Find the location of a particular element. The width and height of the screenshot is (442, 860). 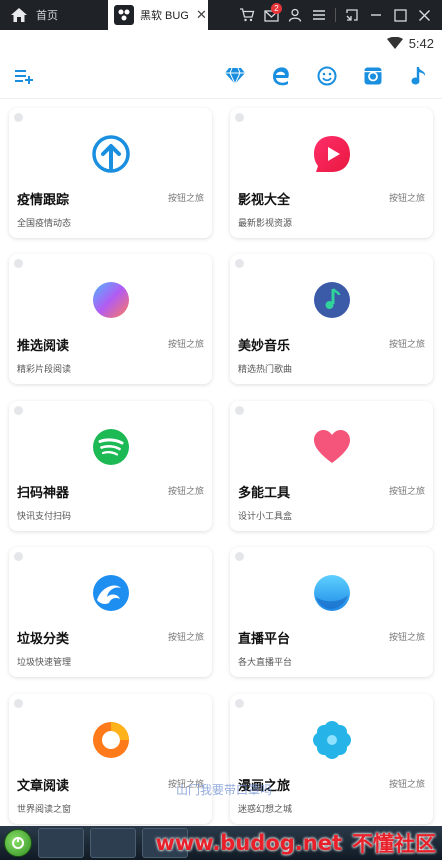

spotify-icon is located at coordinates (111, 447).